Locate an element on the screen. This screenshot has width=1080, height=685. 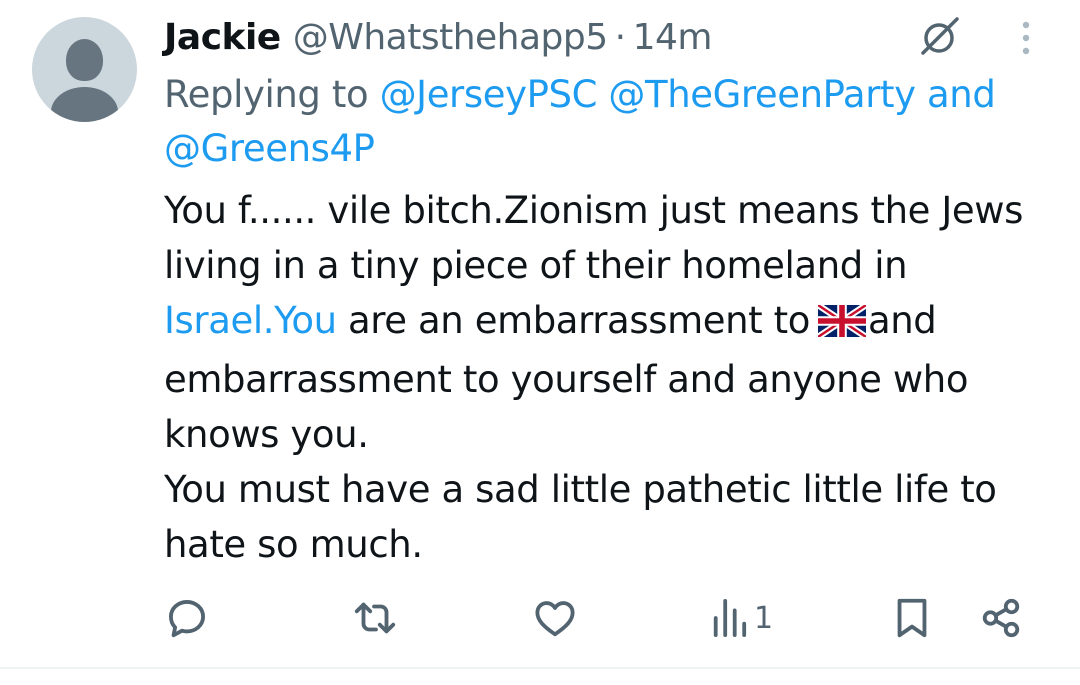
views-button: 1 is located at coordinates (741, 618).